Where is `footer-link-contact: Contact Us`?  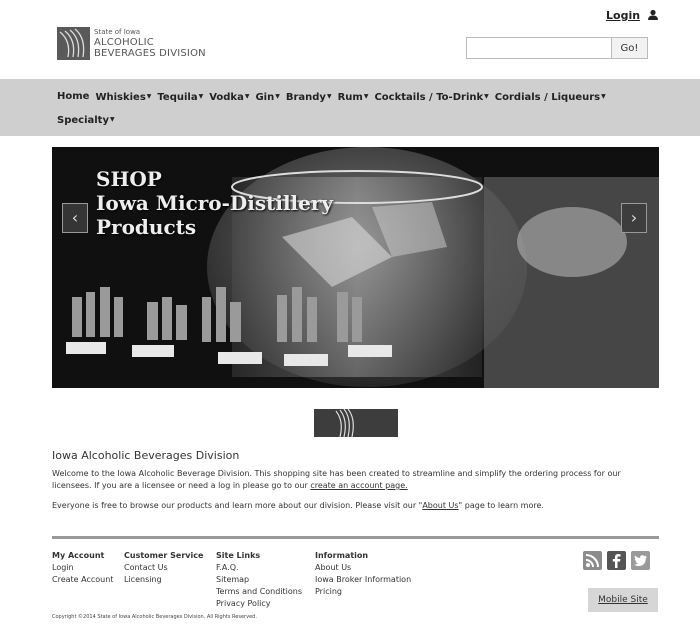 footer-link-contact: Contact Us is located at coordinates (163, 568).